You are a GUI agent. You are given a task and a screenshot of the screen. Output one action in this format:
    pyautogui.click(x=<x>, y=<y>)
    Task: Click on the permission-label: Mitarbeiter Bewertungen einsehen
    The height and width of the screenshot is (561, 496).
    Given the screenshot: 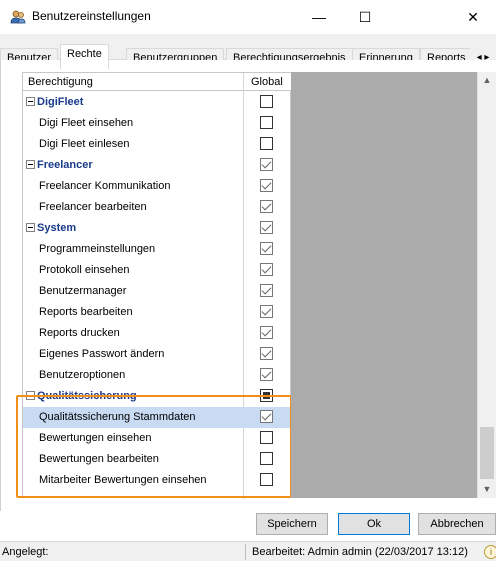 What is the action you would take?
    pyautogui.click(x=123, y=480)
    